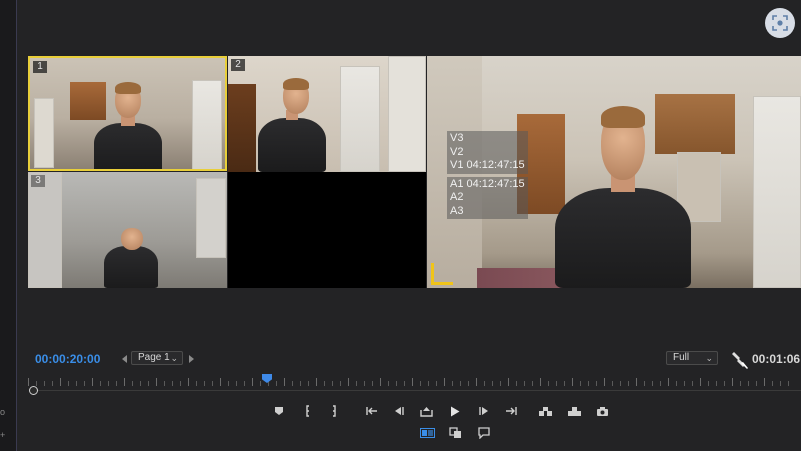 The height and width of the screenshot is (451, 801). I want to click on current-timecode: 00:00:20:00, so click(67, 359).